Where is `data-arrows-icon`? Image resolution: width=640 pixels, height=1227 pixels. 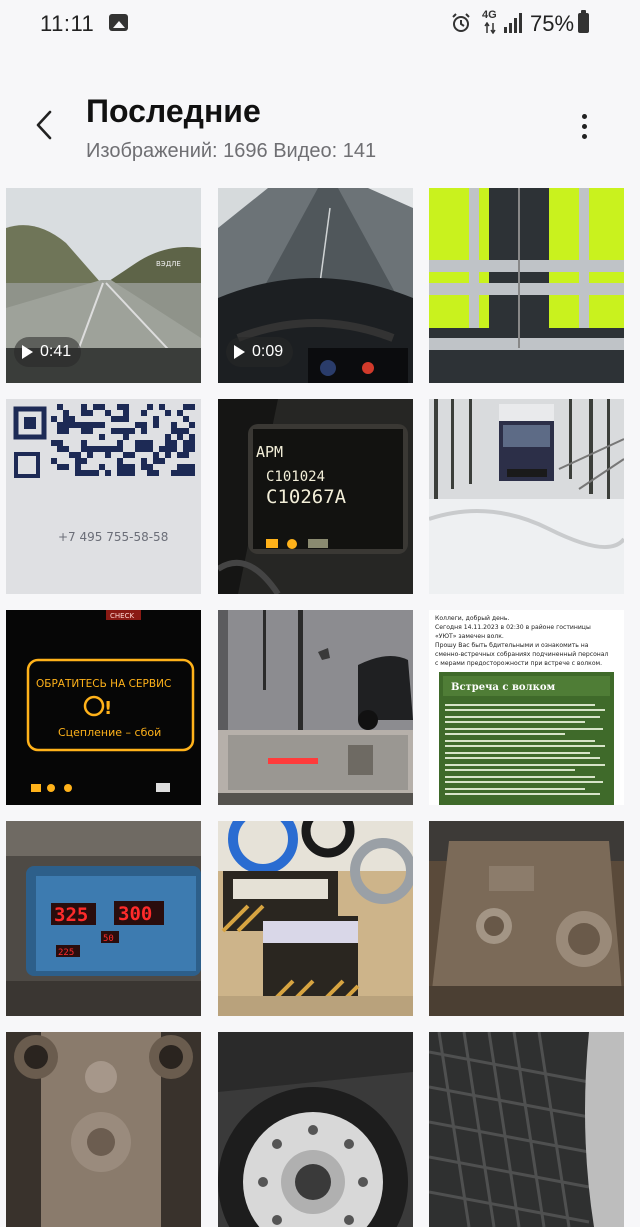 data-arrows-icon is located at coordinates (490, 28).